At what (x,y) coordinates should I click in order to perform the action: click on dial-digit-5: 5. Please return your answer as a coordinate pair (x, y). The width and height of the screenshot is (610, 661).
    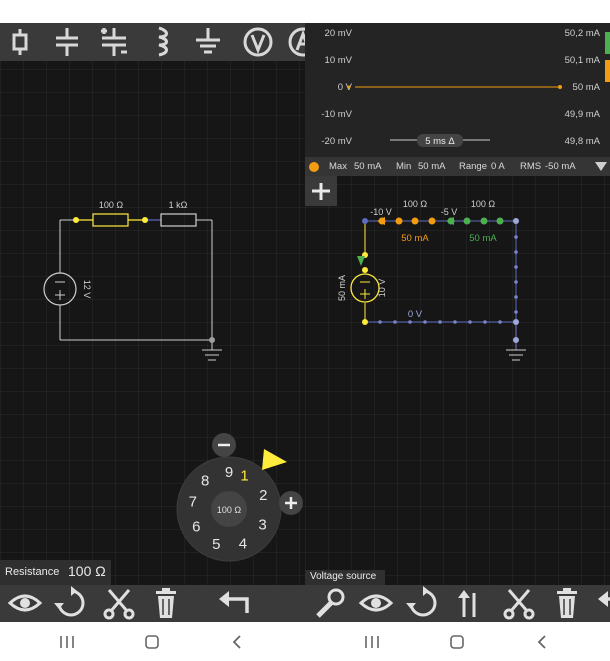
    Looking at the image, I should click on (216, 544).